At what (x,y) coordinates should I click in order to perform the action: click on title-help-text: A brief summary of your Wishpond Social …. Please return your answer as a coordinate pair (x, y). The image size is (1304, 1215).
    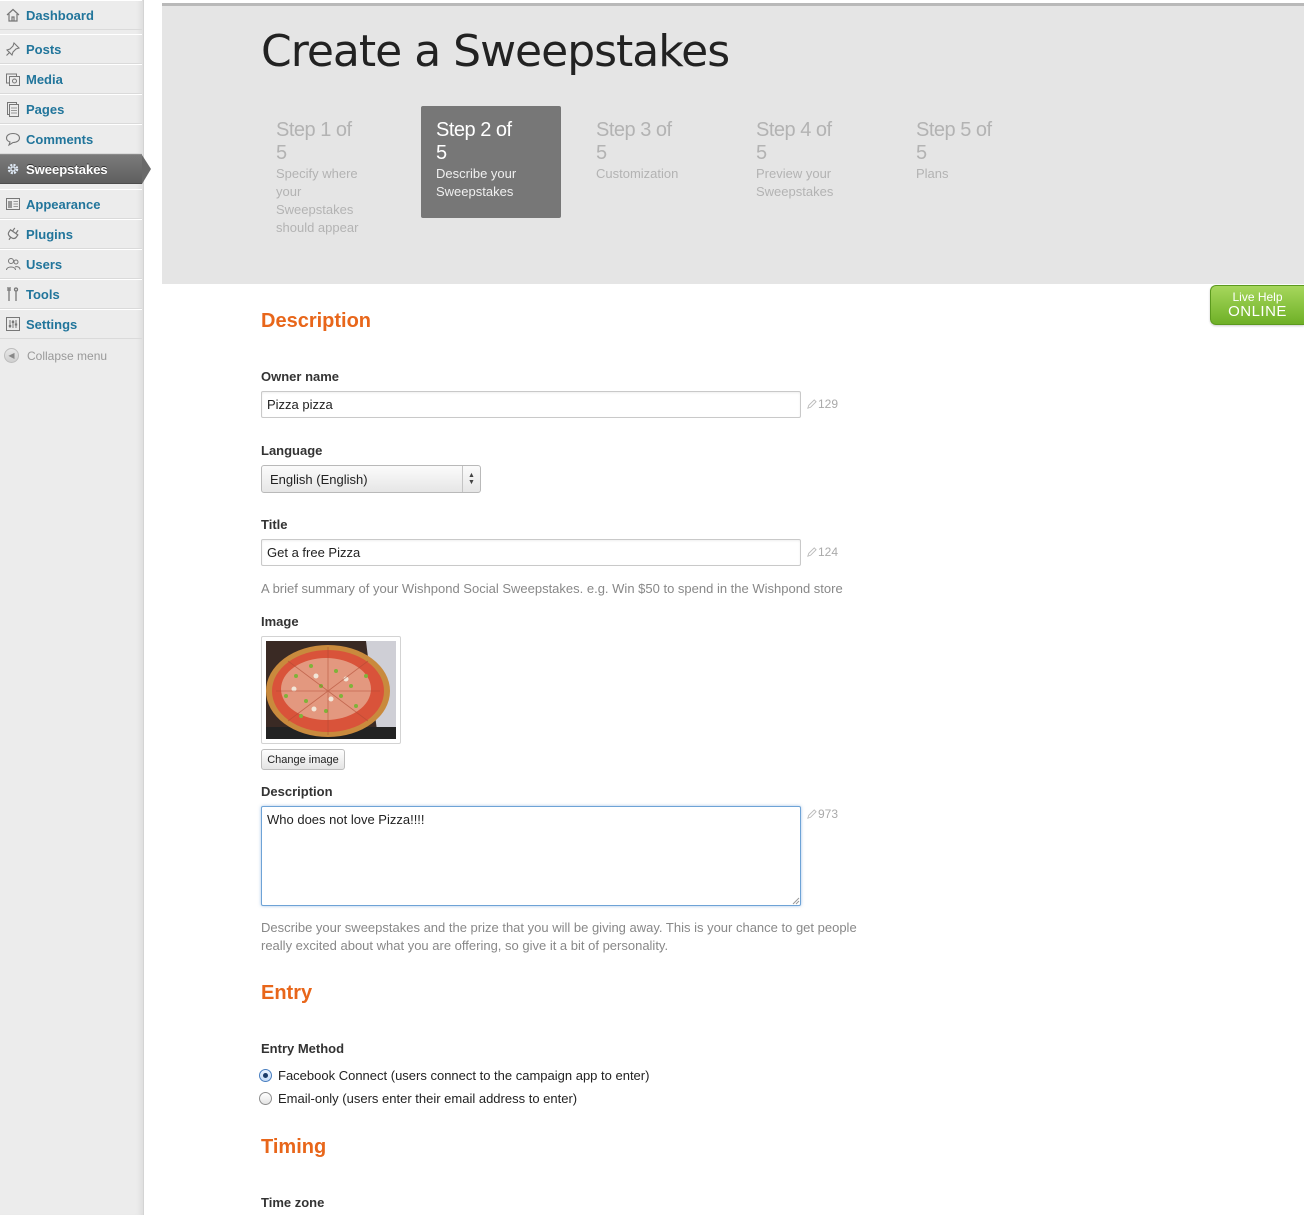
    Looking at the image, I should click on (552, 588).